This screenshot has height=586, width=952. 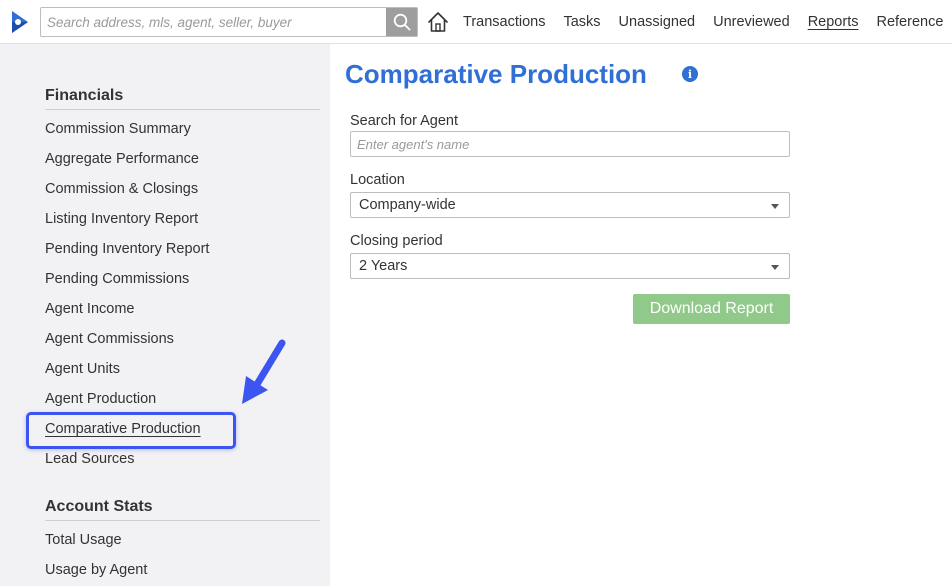 I want to click on sidebar-item-listing-inventory: Listing Inventory Report, so click(x=121, y=219).